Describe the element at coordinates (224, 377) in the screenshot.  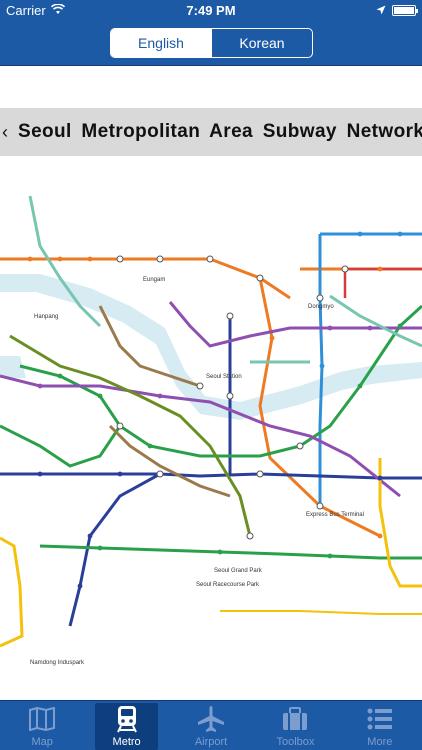
I see `station-label-seoul-station: Seoul Station` at that location.